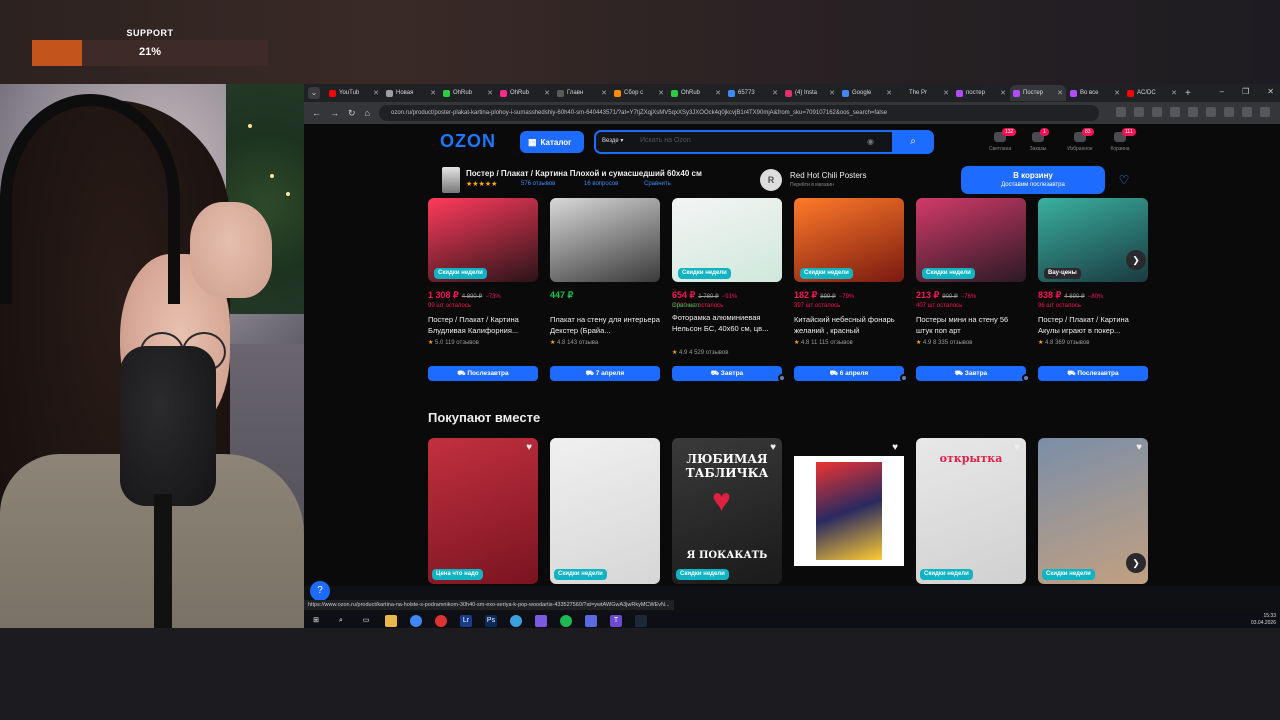  I want to click on browser-tab: постер ✕, so click(981, 93).